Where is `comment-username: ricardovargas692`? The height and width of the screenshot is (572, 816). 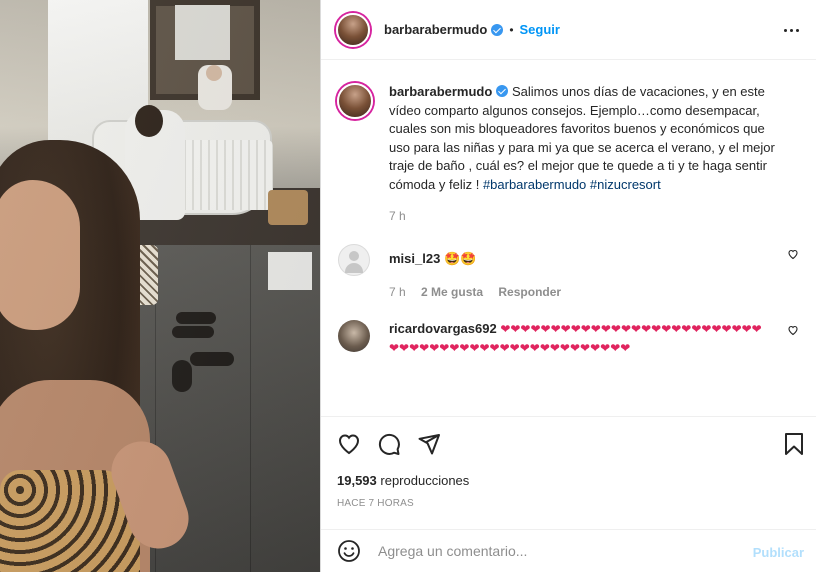
comment-username: ricardovargas692 is located at coordinates (443, 328).